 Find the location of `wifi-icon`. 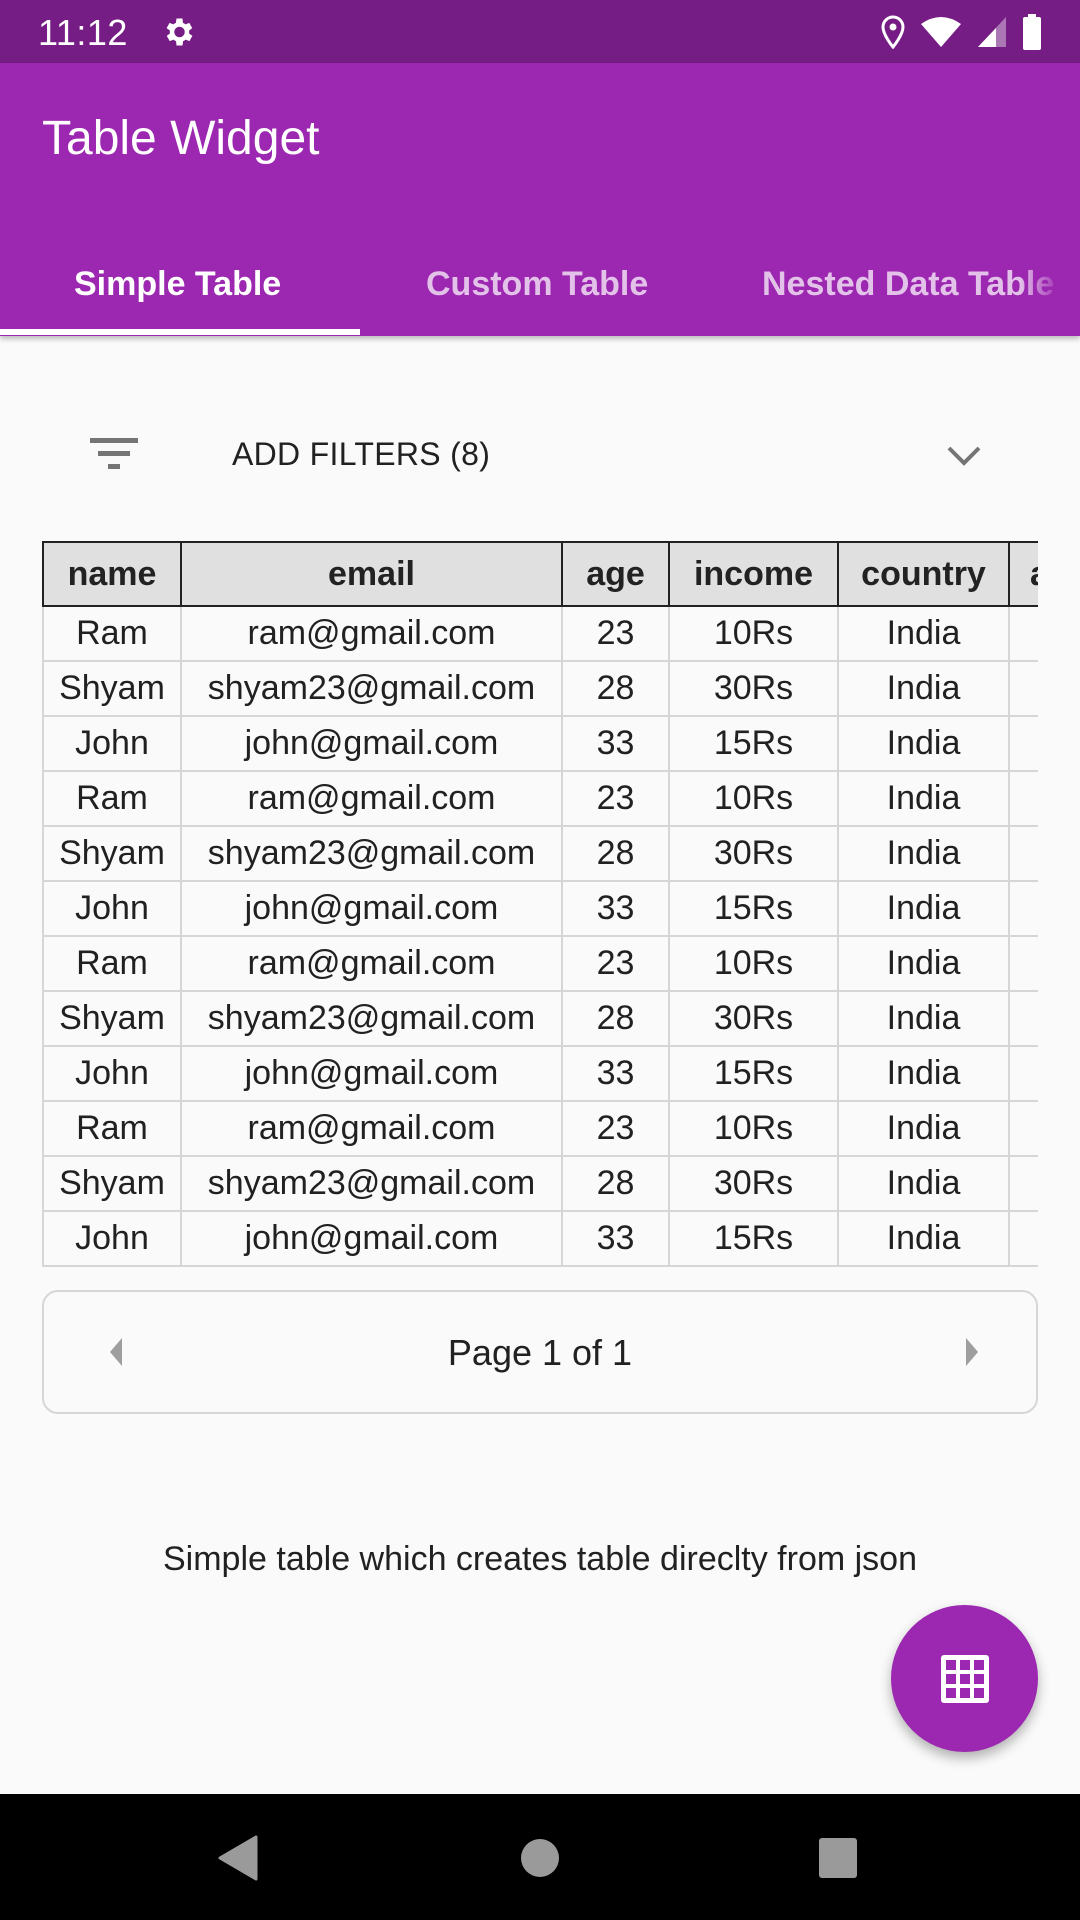

wifi-icon is located at coordinates (941, 32).